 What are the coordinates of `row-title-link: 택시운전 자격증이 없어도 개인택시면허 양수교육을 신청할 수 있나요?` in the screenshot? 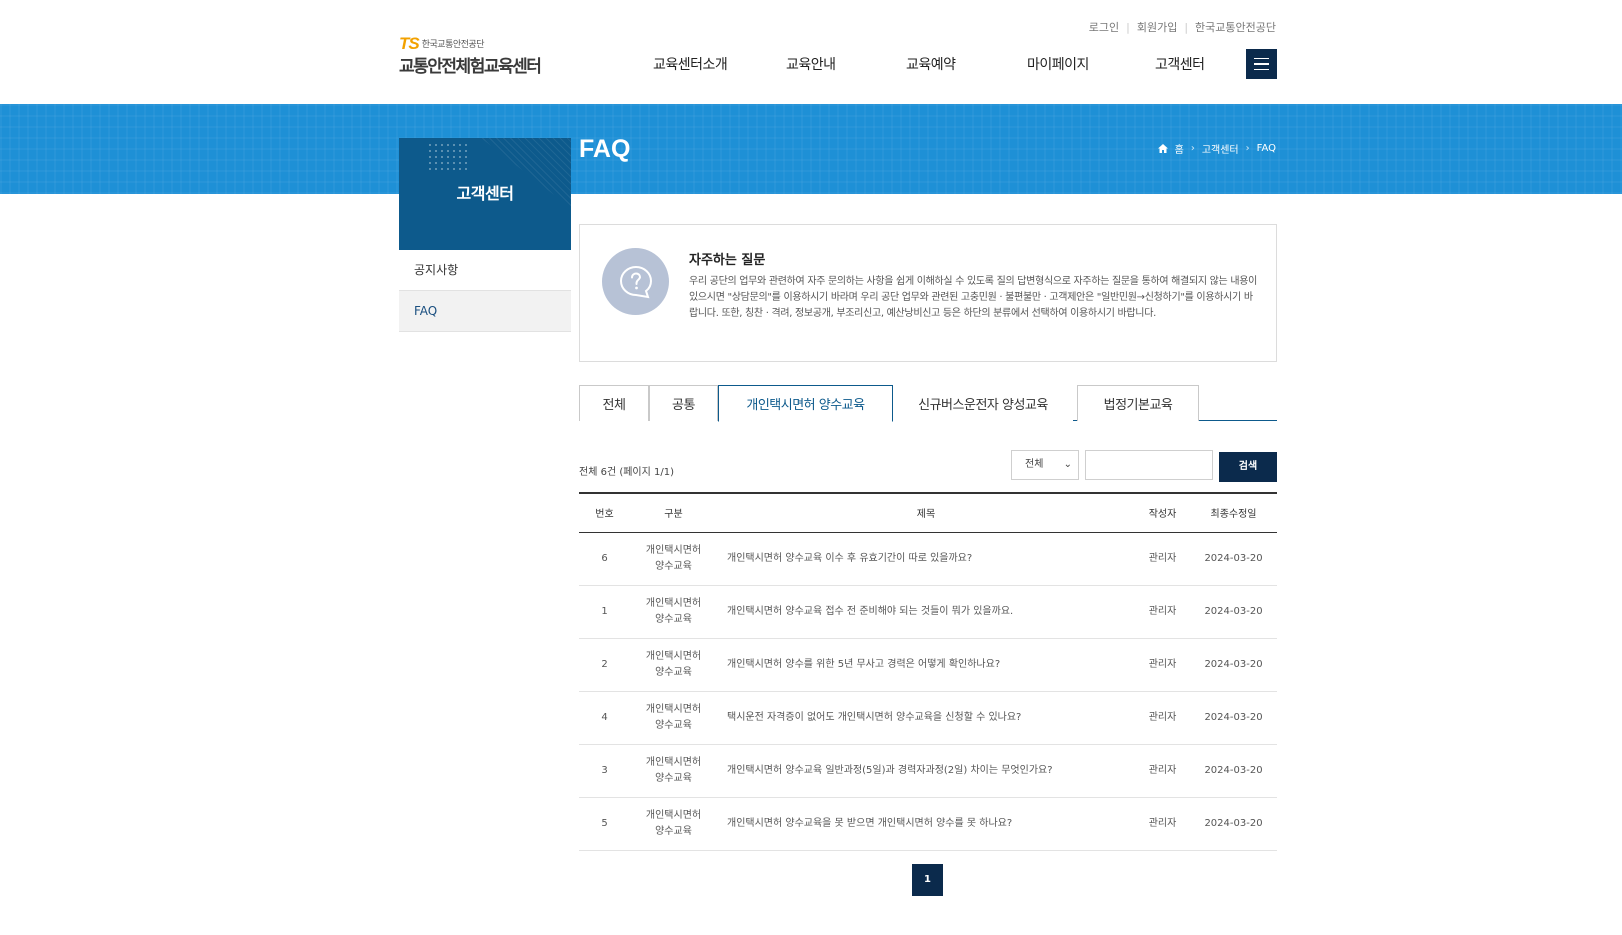 It's located at (926, 718).